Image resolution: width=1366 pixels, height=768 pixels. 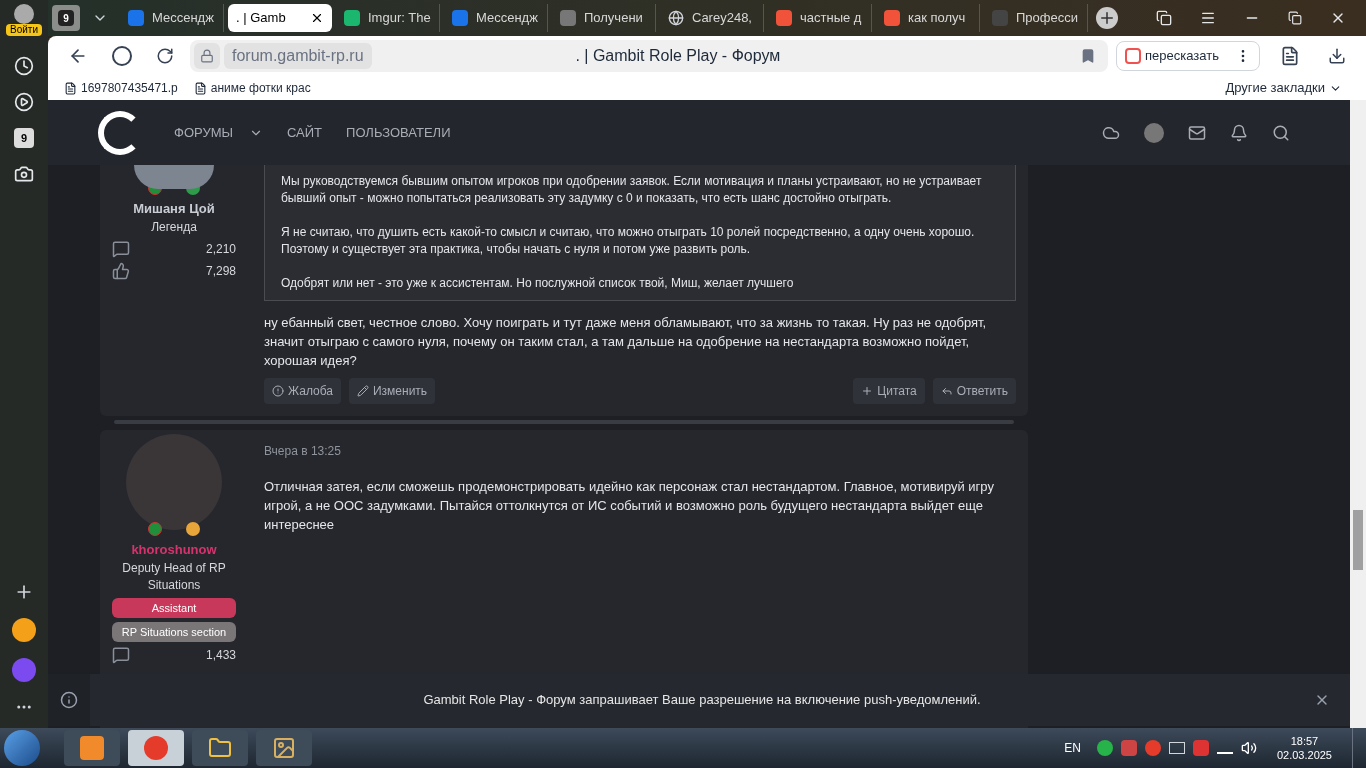 What do you see at coordinates (1188, 56) in the screenshot?
I see `retell-button: пересказать` at bounding box center [1188, 56].